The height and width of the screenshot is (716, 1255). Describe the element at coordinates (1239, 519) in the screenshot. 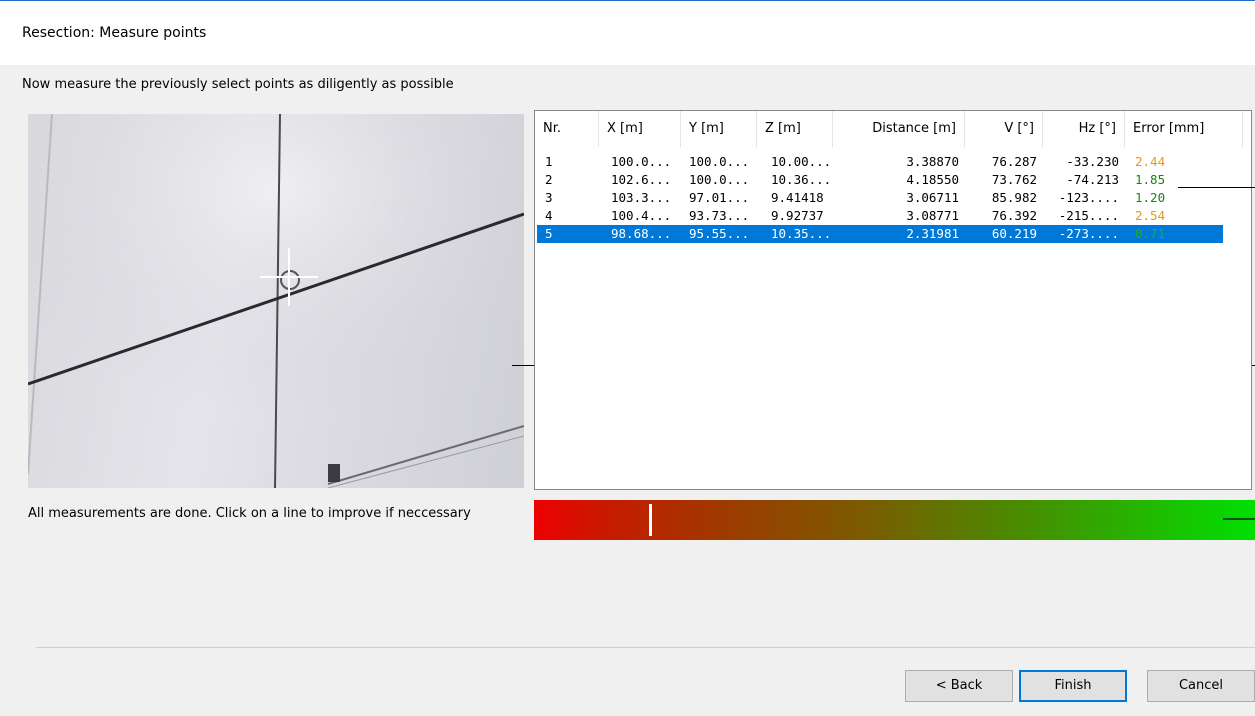

I see `callout-line-quality` at that location.